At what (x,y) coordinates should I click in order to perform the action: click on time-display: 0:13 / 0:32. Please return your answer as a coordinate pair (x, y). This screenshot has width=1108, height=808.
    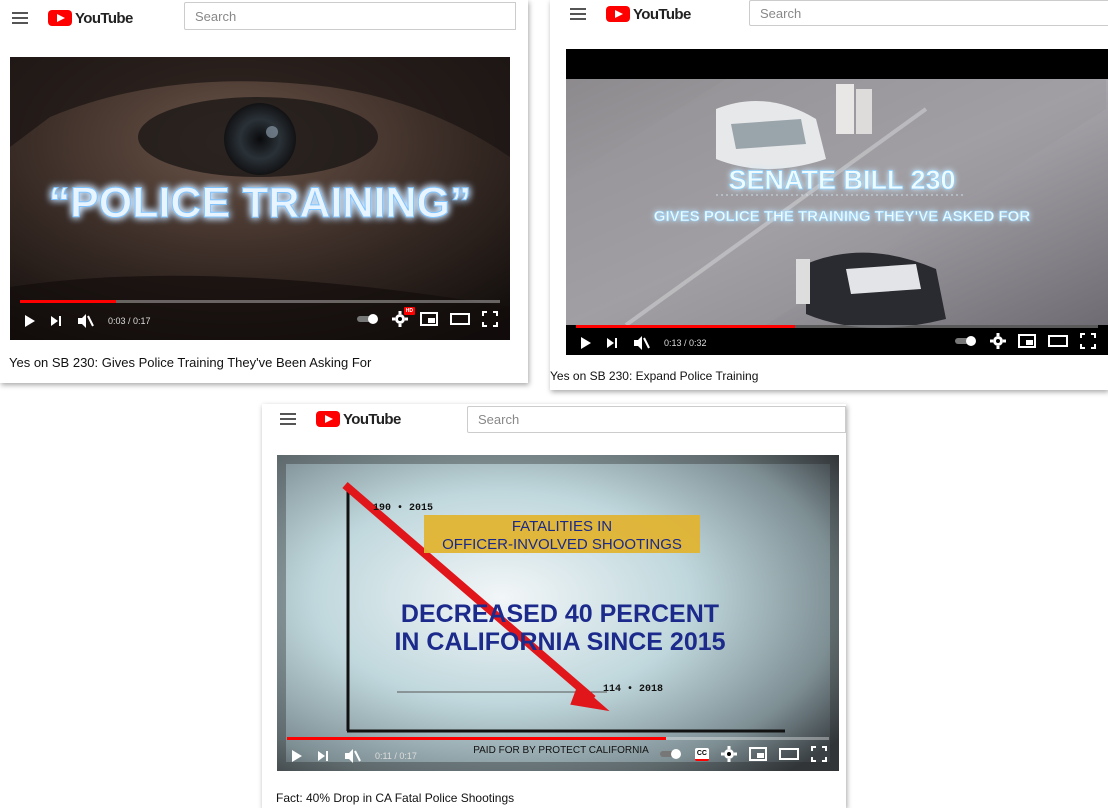
    Looking at the image, I should click on (685, 343).